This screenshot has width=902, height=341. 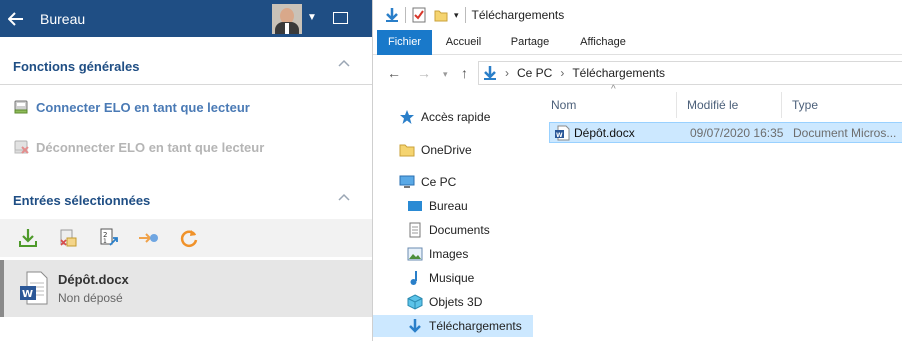 What do you see at coordinates (186, 66) in the screenshot?
I see `section-general-header: Fonctions générales` at bounding box center [186, 66].